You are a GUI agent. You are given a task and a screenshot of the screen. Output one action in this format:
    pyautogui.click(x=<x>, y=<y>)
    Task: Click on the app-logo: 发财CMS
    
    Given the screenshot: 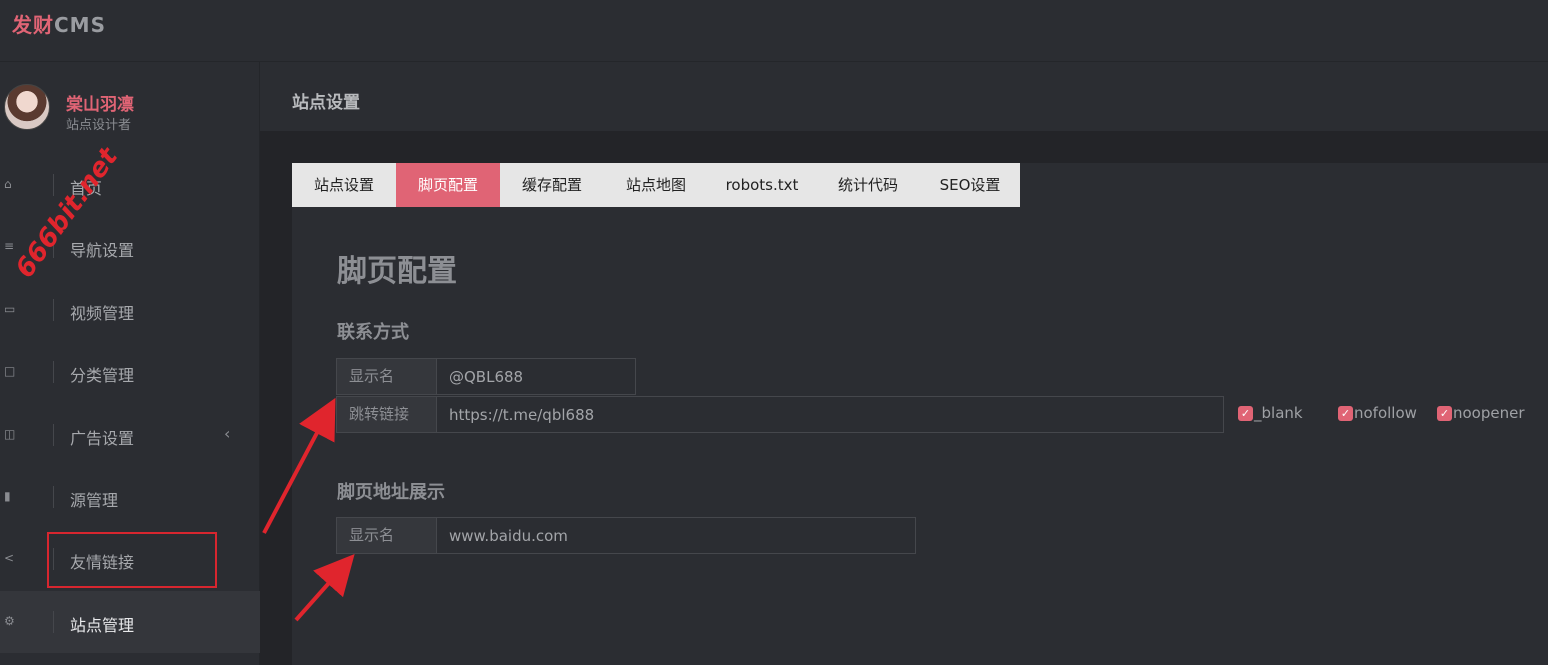 What is the action you would take?
    pyautogui.click(x=59, y=23)
    